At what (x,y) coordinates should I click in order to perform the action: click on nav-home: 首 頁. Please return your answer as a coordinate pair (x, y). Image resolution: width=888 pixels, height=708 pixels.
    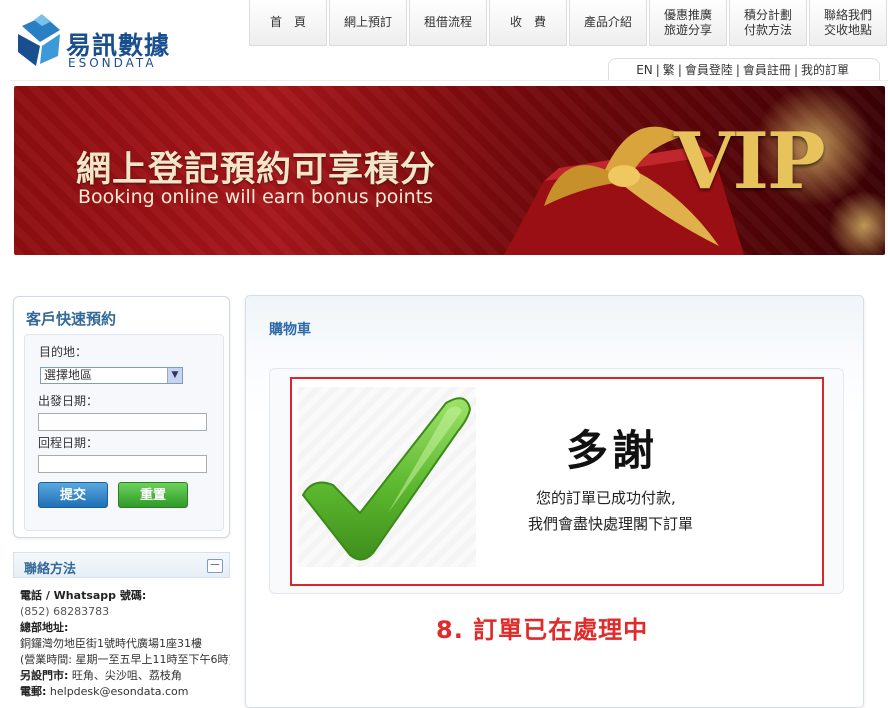
    Looking at the image, I should click on (288, 23).